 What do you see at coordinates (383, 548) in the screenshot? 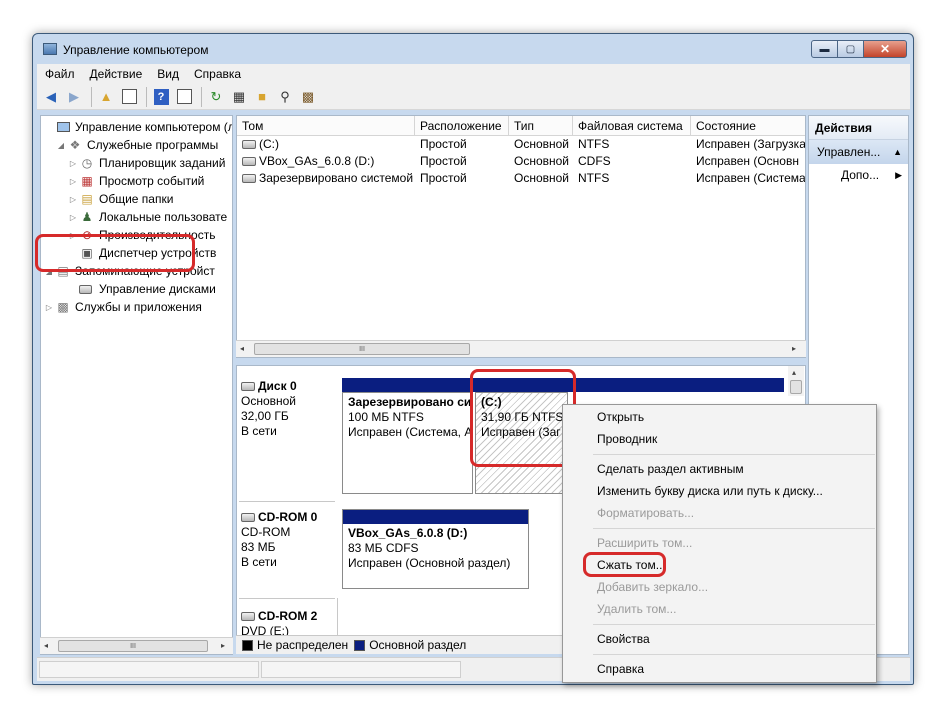
I see `partition-info: 83 МБ CDFS` at bounding box center [383, 548].